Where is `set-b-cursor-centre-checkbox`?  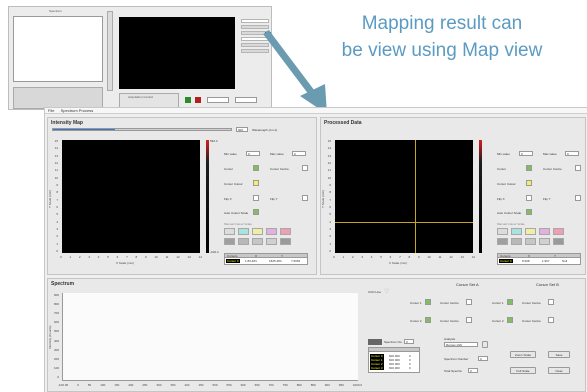 set-b-cursor-centre-checkbox is located at coordinates (551, 302).